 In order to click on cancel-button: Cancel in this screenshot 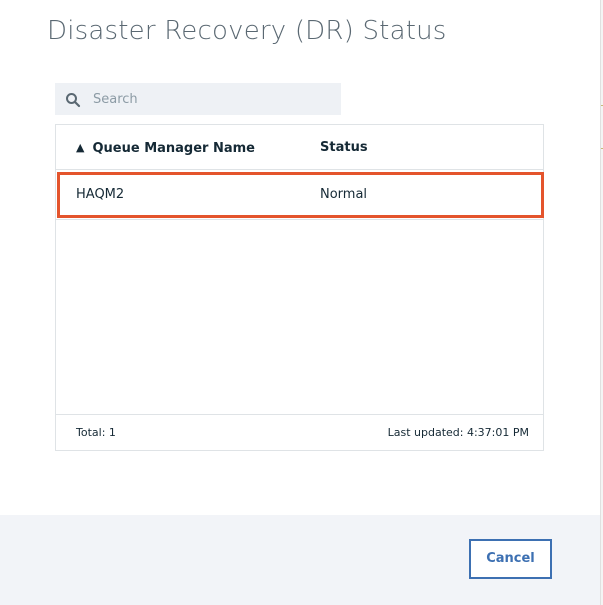, I will do `click(510, 559)`.